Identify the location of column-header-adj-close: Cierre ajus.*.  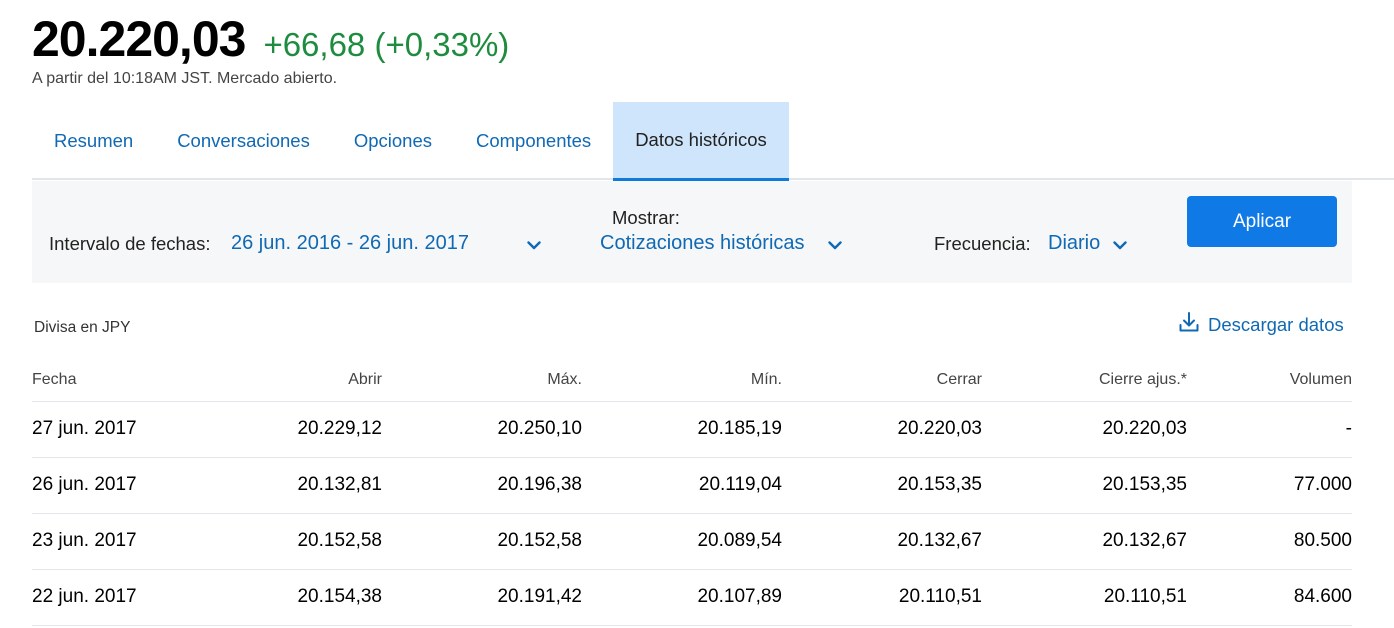
(1084, 381).